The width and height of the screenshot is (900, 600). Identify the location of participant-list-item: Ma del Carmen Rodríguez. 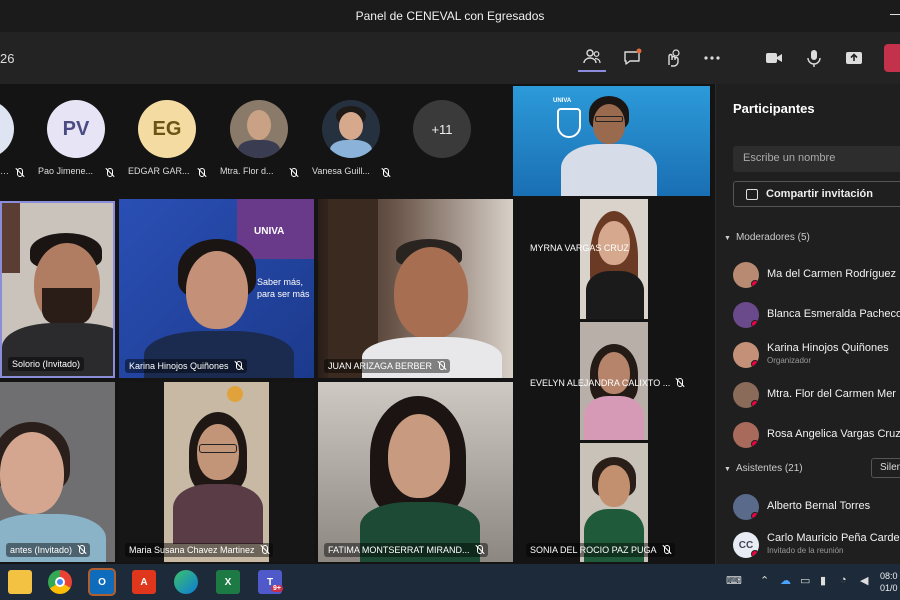
(816, 275).